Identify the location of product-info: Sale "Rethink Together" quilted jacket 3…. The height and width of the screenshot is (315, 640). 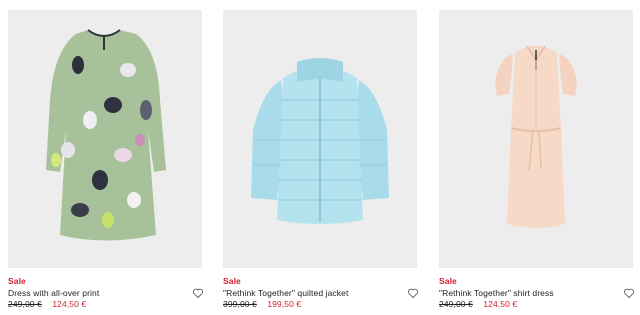
(321, 293).